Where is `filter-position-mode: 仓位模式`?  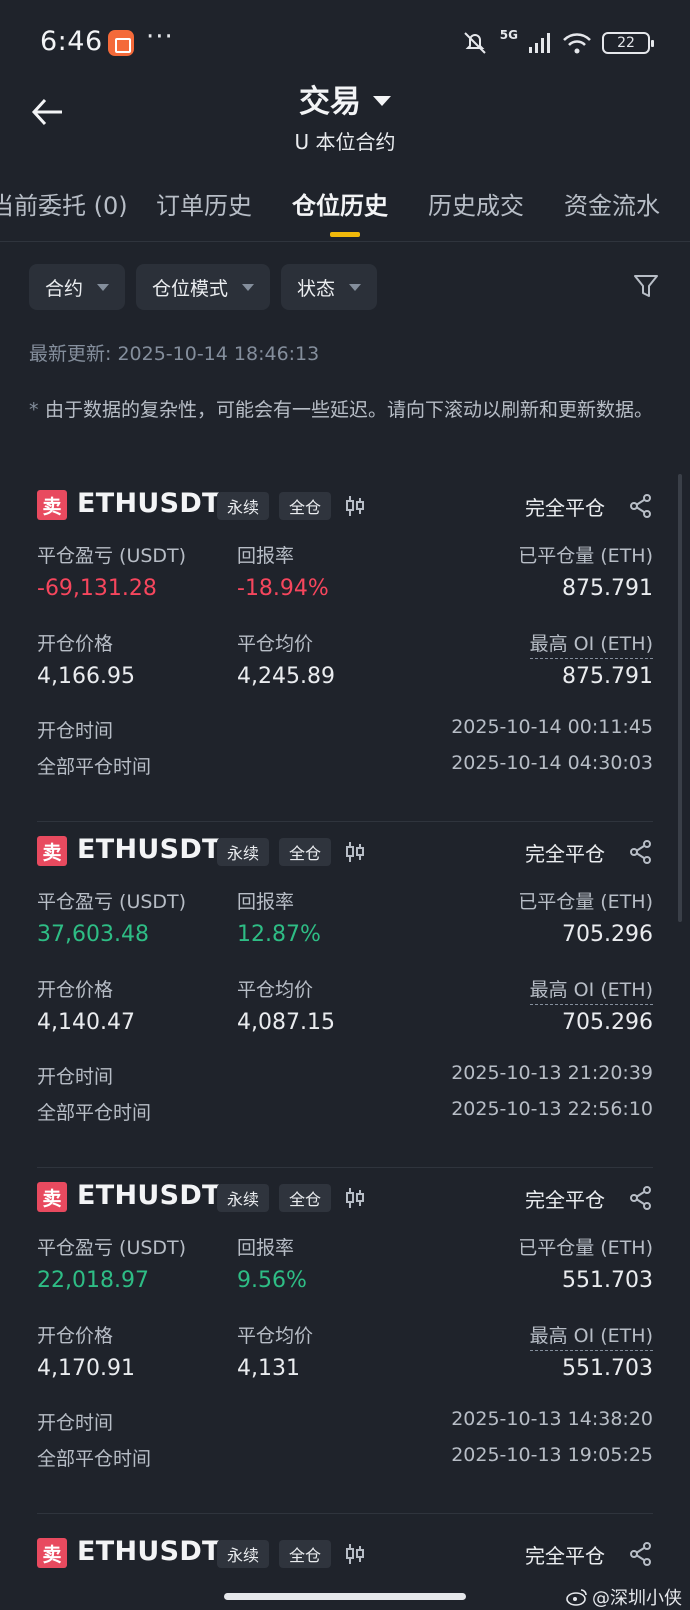
filter-position-mode: 仓位模式 is located at coordinates (203, 287).